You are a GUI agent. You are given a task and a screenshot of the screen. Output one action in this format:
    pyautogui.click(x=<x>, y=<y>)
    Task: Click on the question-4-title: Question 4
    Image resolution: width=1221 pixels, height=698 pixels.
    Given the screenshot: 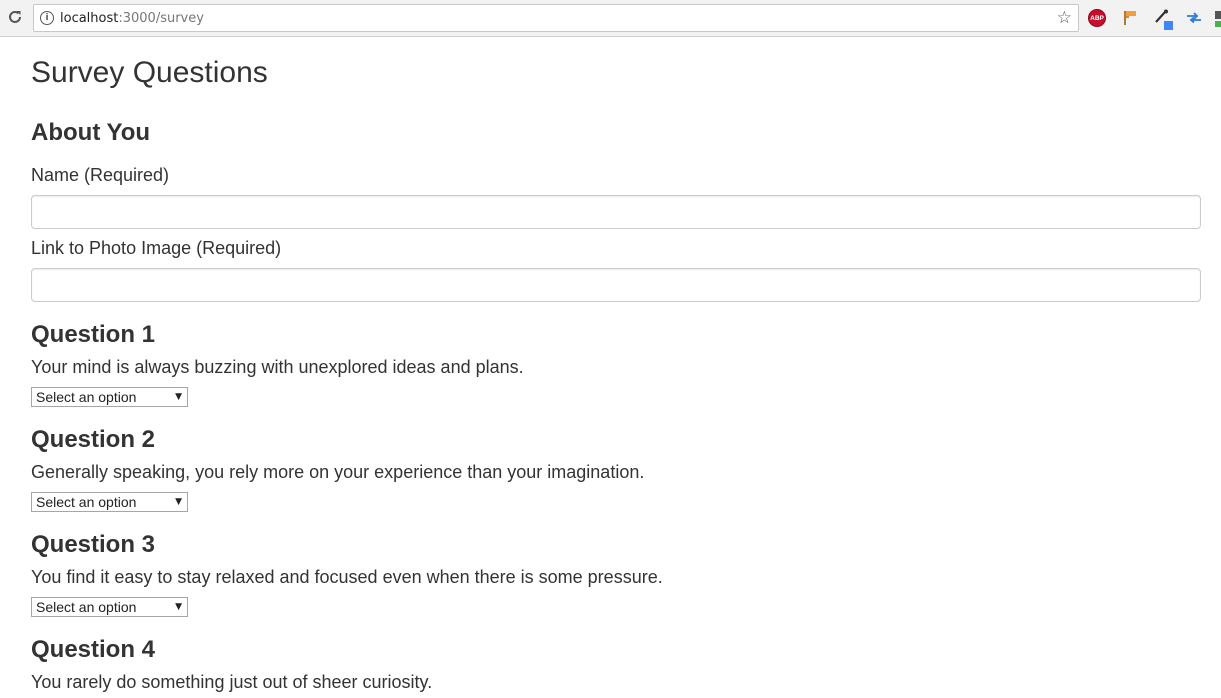 What is the action you would take?
    pyautogui.click(x=93, y=649)
    